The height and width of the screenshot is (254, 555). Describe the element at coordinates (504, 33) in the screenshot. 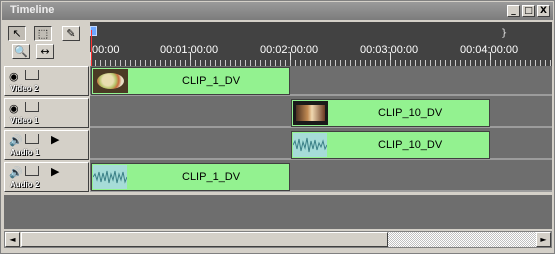

I see `end-marker-icon: }` at that location.